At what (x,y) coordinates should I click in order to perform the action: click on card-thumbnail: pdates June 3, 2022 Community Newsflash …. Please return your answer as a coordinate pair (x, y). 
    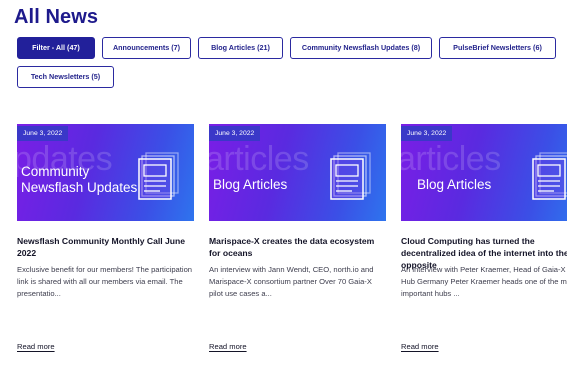
    Looking at the image, I should click on (105, 172).